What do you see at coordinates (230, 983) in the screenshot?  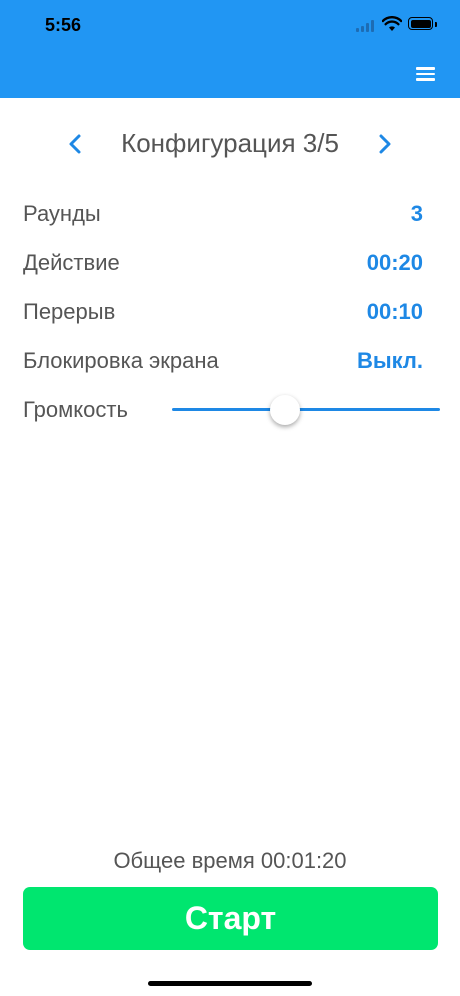 I see `home-indicator` at bounding box center [230, 983].